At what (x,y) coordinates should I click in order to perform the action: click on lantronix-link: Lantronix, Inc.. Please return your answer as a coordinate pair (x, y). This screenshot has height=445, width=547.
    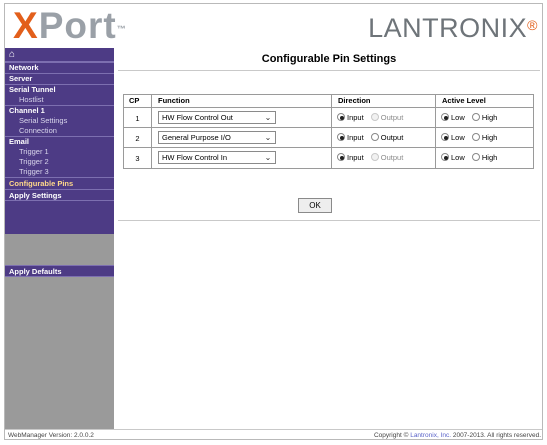
    Looking at the image, I should click on (430, 435).